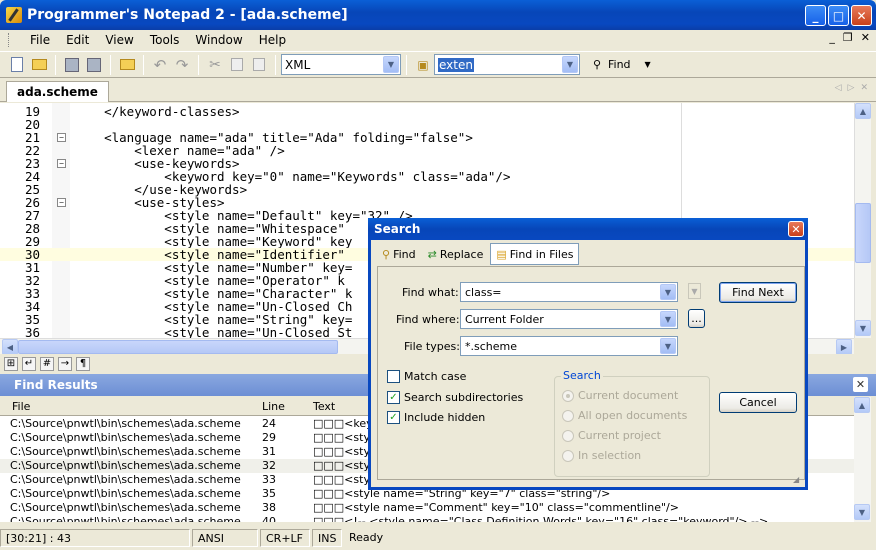 The image size is (876, 550). I want to click on search-dialog-titlebar: Search ✕, so click(588, 229).